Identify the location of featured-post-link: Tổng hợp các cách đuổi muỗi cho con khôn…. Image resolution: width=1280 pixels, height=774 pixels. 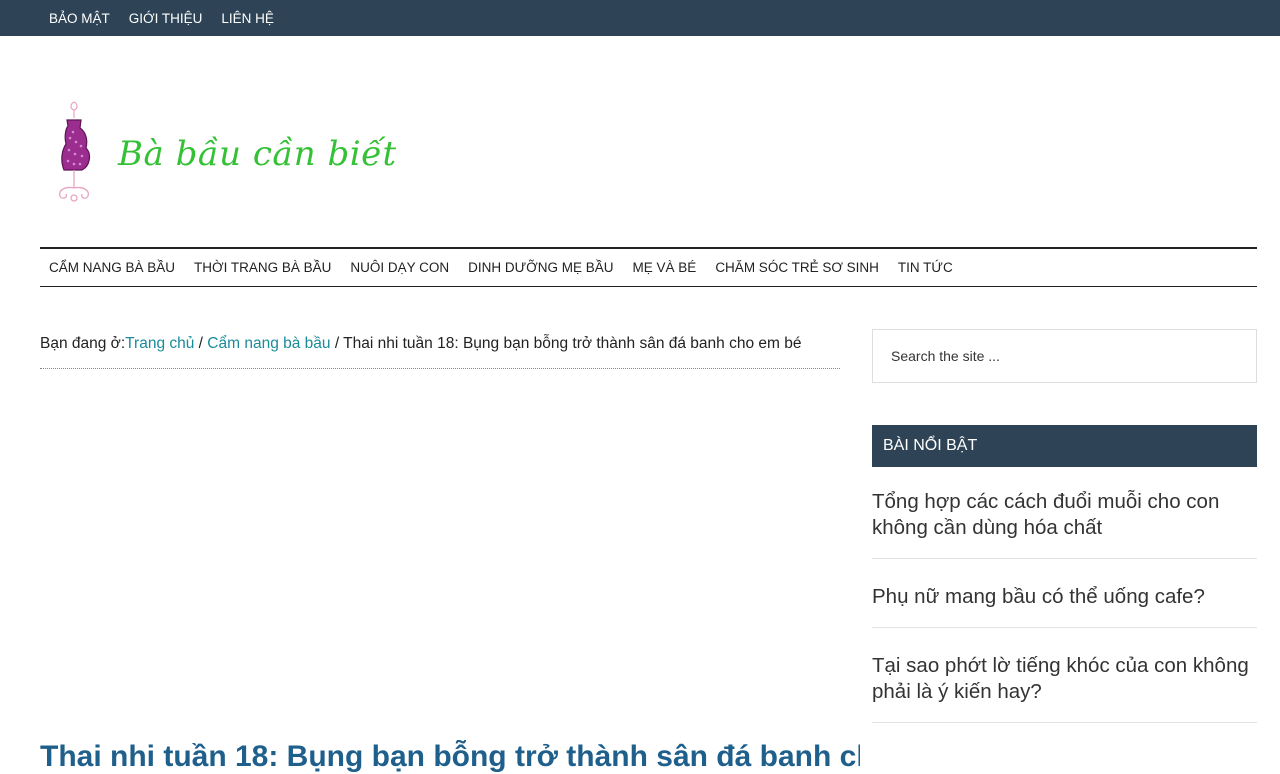
(1064, 515).